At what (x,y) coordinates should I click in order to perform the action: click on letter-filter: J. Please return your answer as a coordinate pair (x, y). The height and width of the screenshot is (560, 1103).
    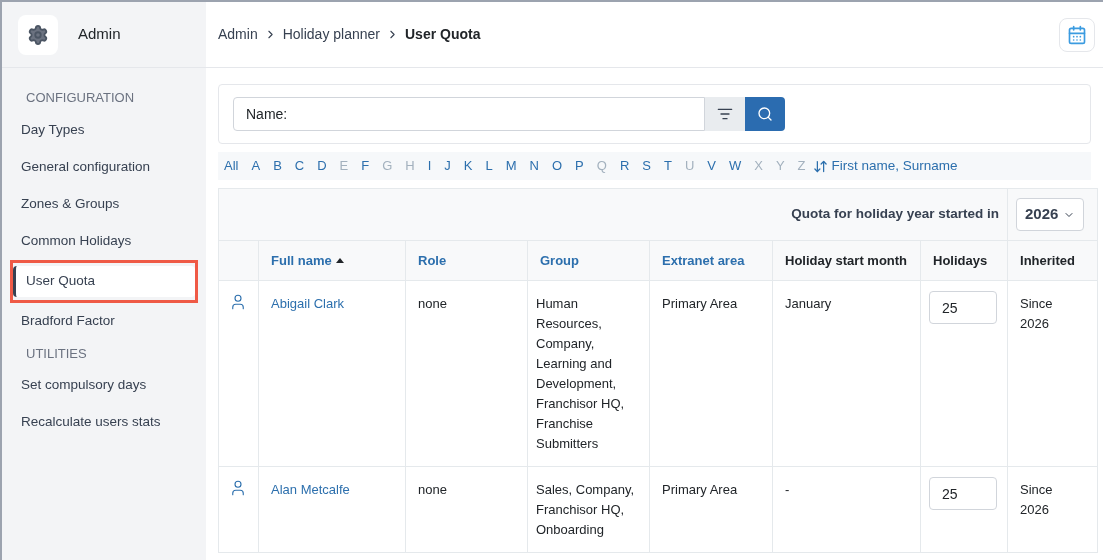
    Looking at the image, I should click on (447, 166).